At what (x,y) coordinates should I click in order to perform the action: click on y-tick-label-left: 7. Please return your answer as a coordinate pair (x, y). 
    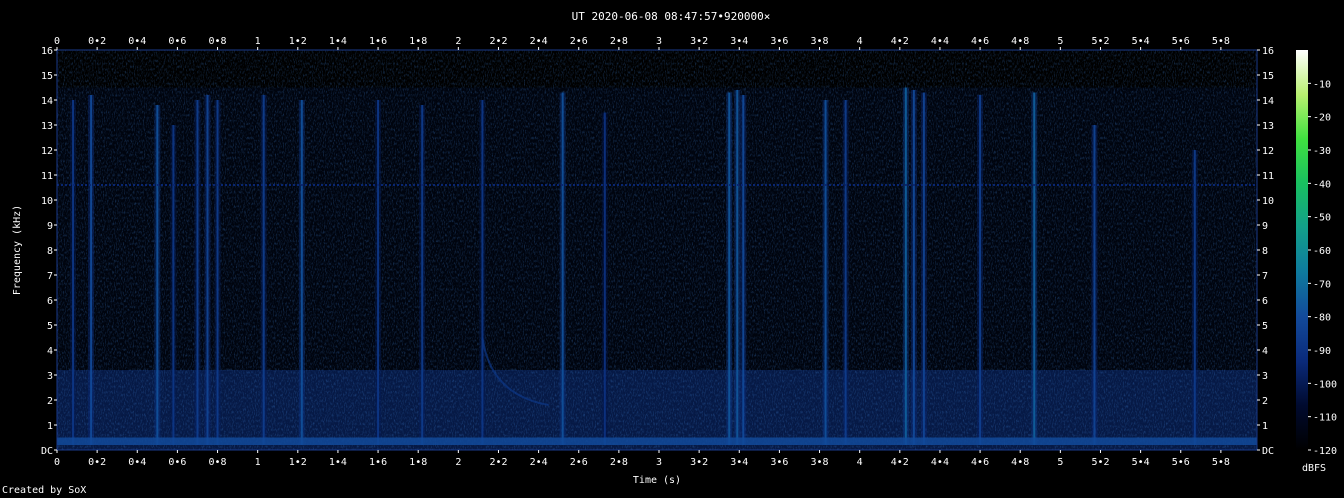
    Looking at the image, I should click on (50, 276).